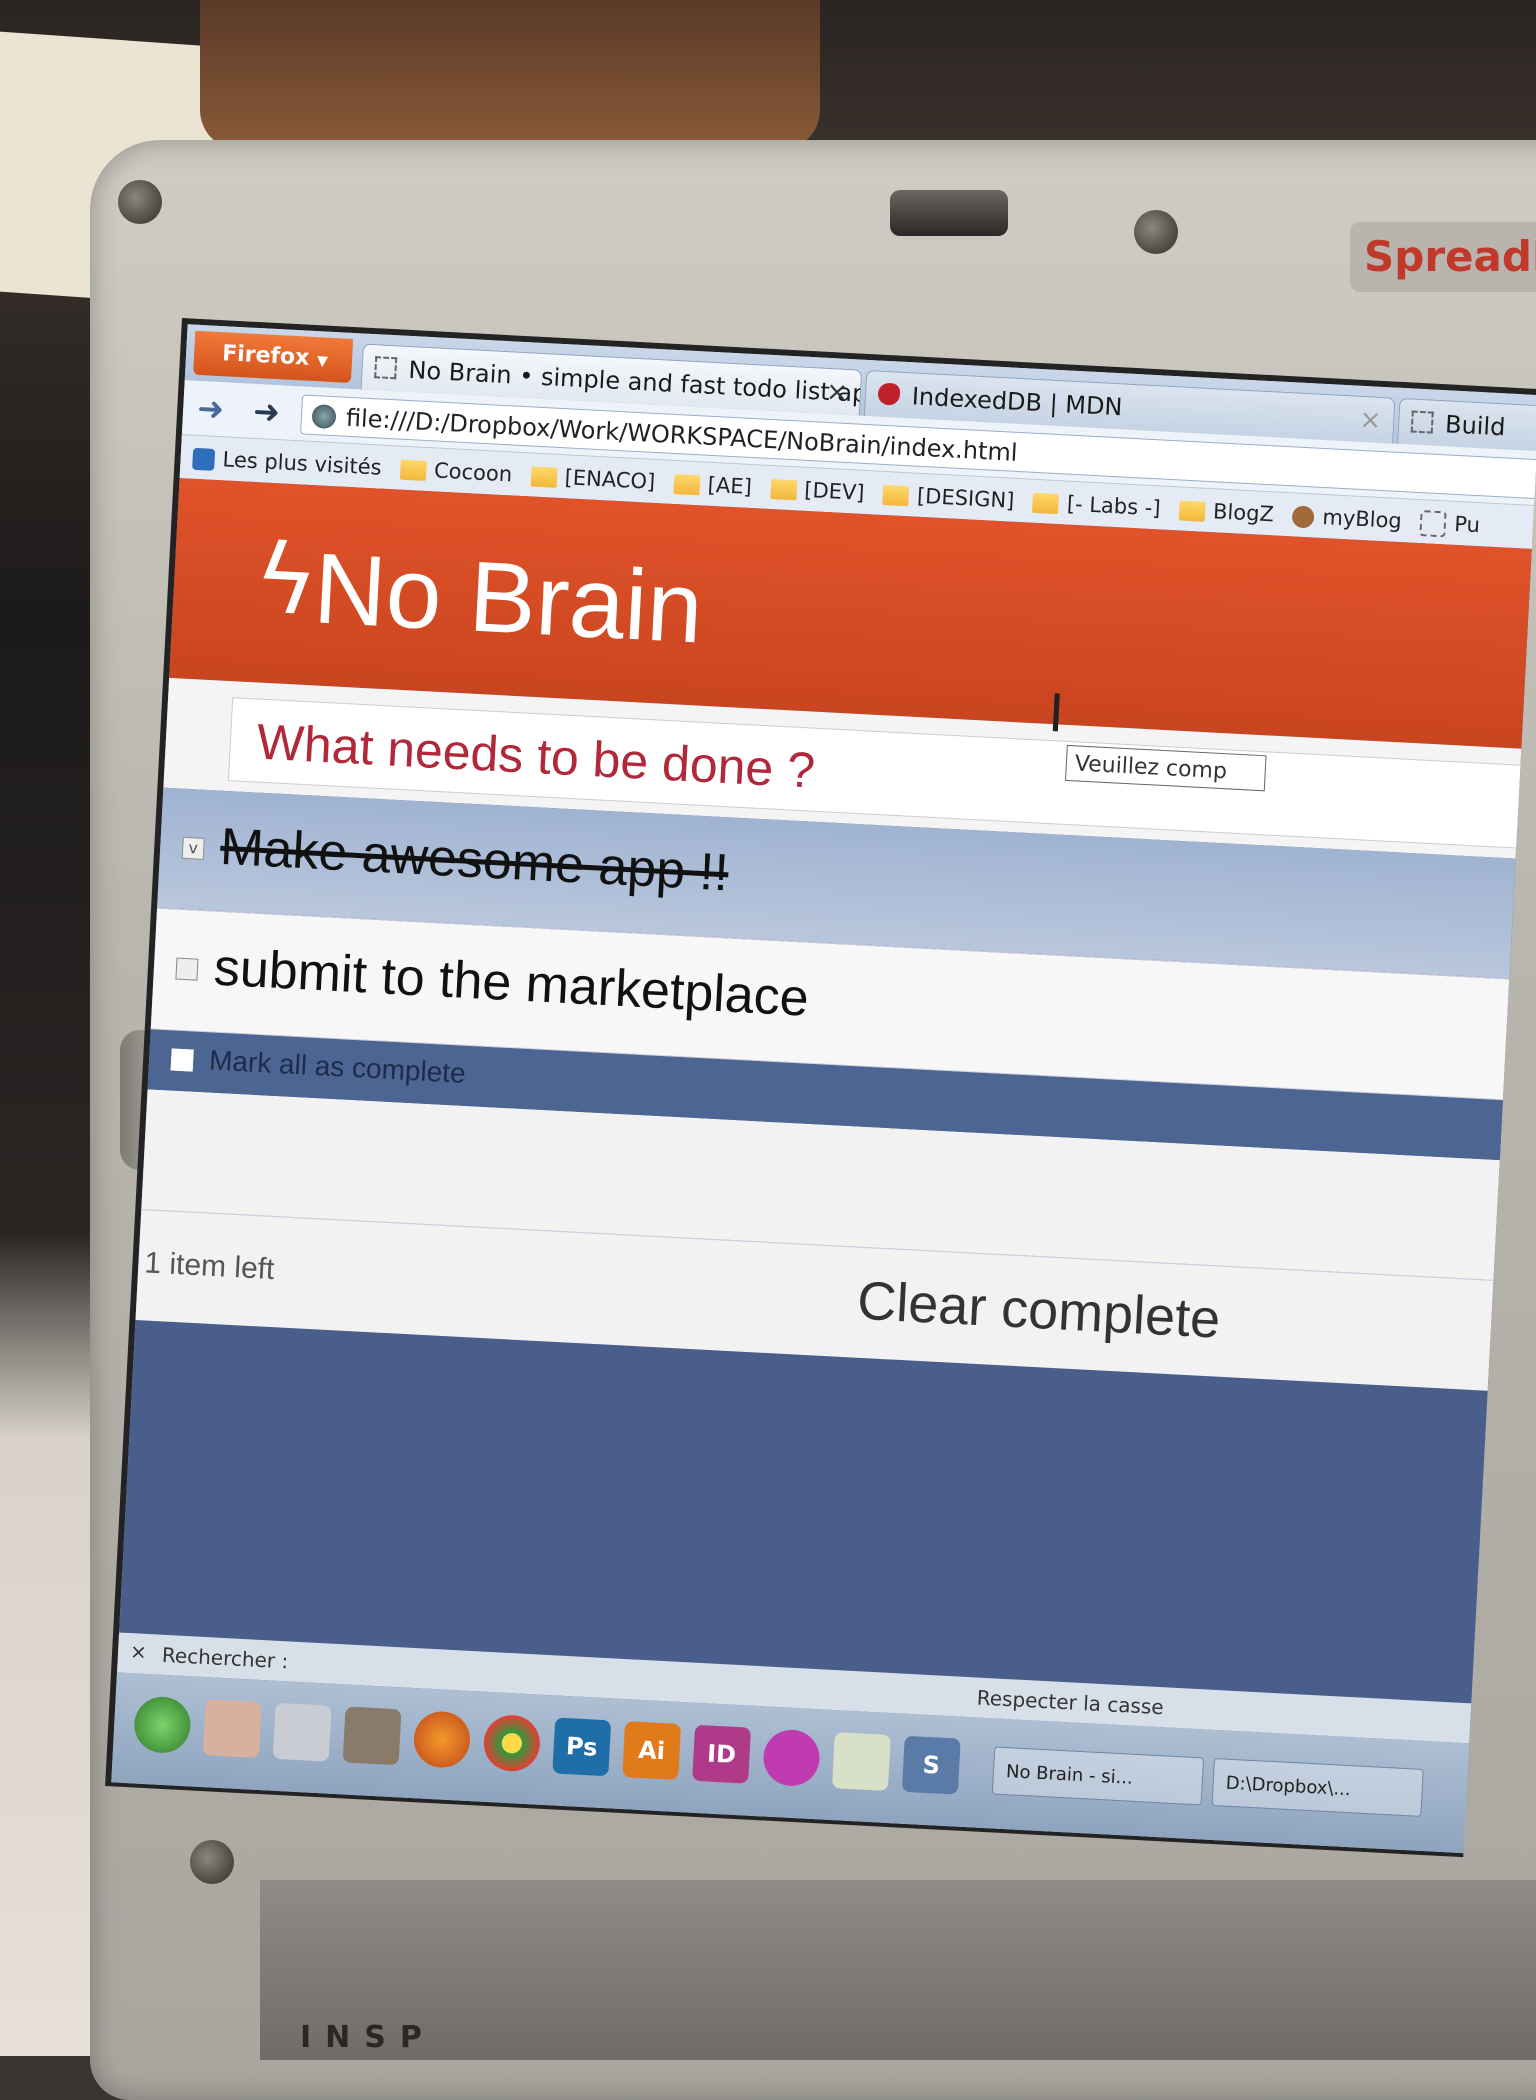  What do you see at coordinates (949, 213) in the screenshot?
I see `lid-latch` at bounding box center [949, 213].